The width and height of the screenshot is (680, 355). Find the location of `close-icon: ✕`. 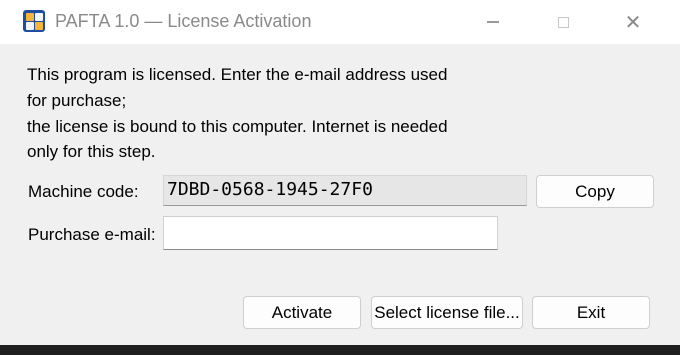

close-icon: ✕ is located at coordinates (633, 22).